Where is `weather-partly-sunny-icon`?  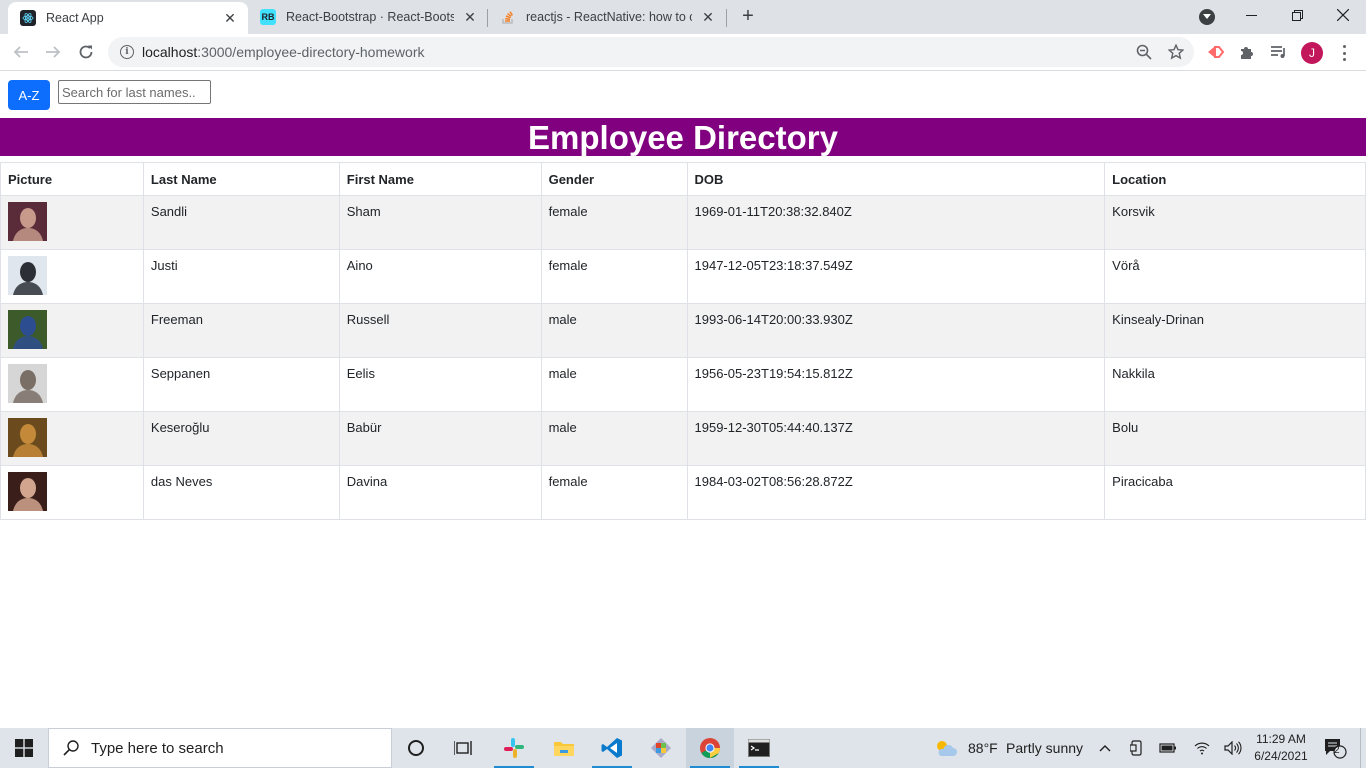 weather-partly-sunny-icon is located at coordinates (945, 748).